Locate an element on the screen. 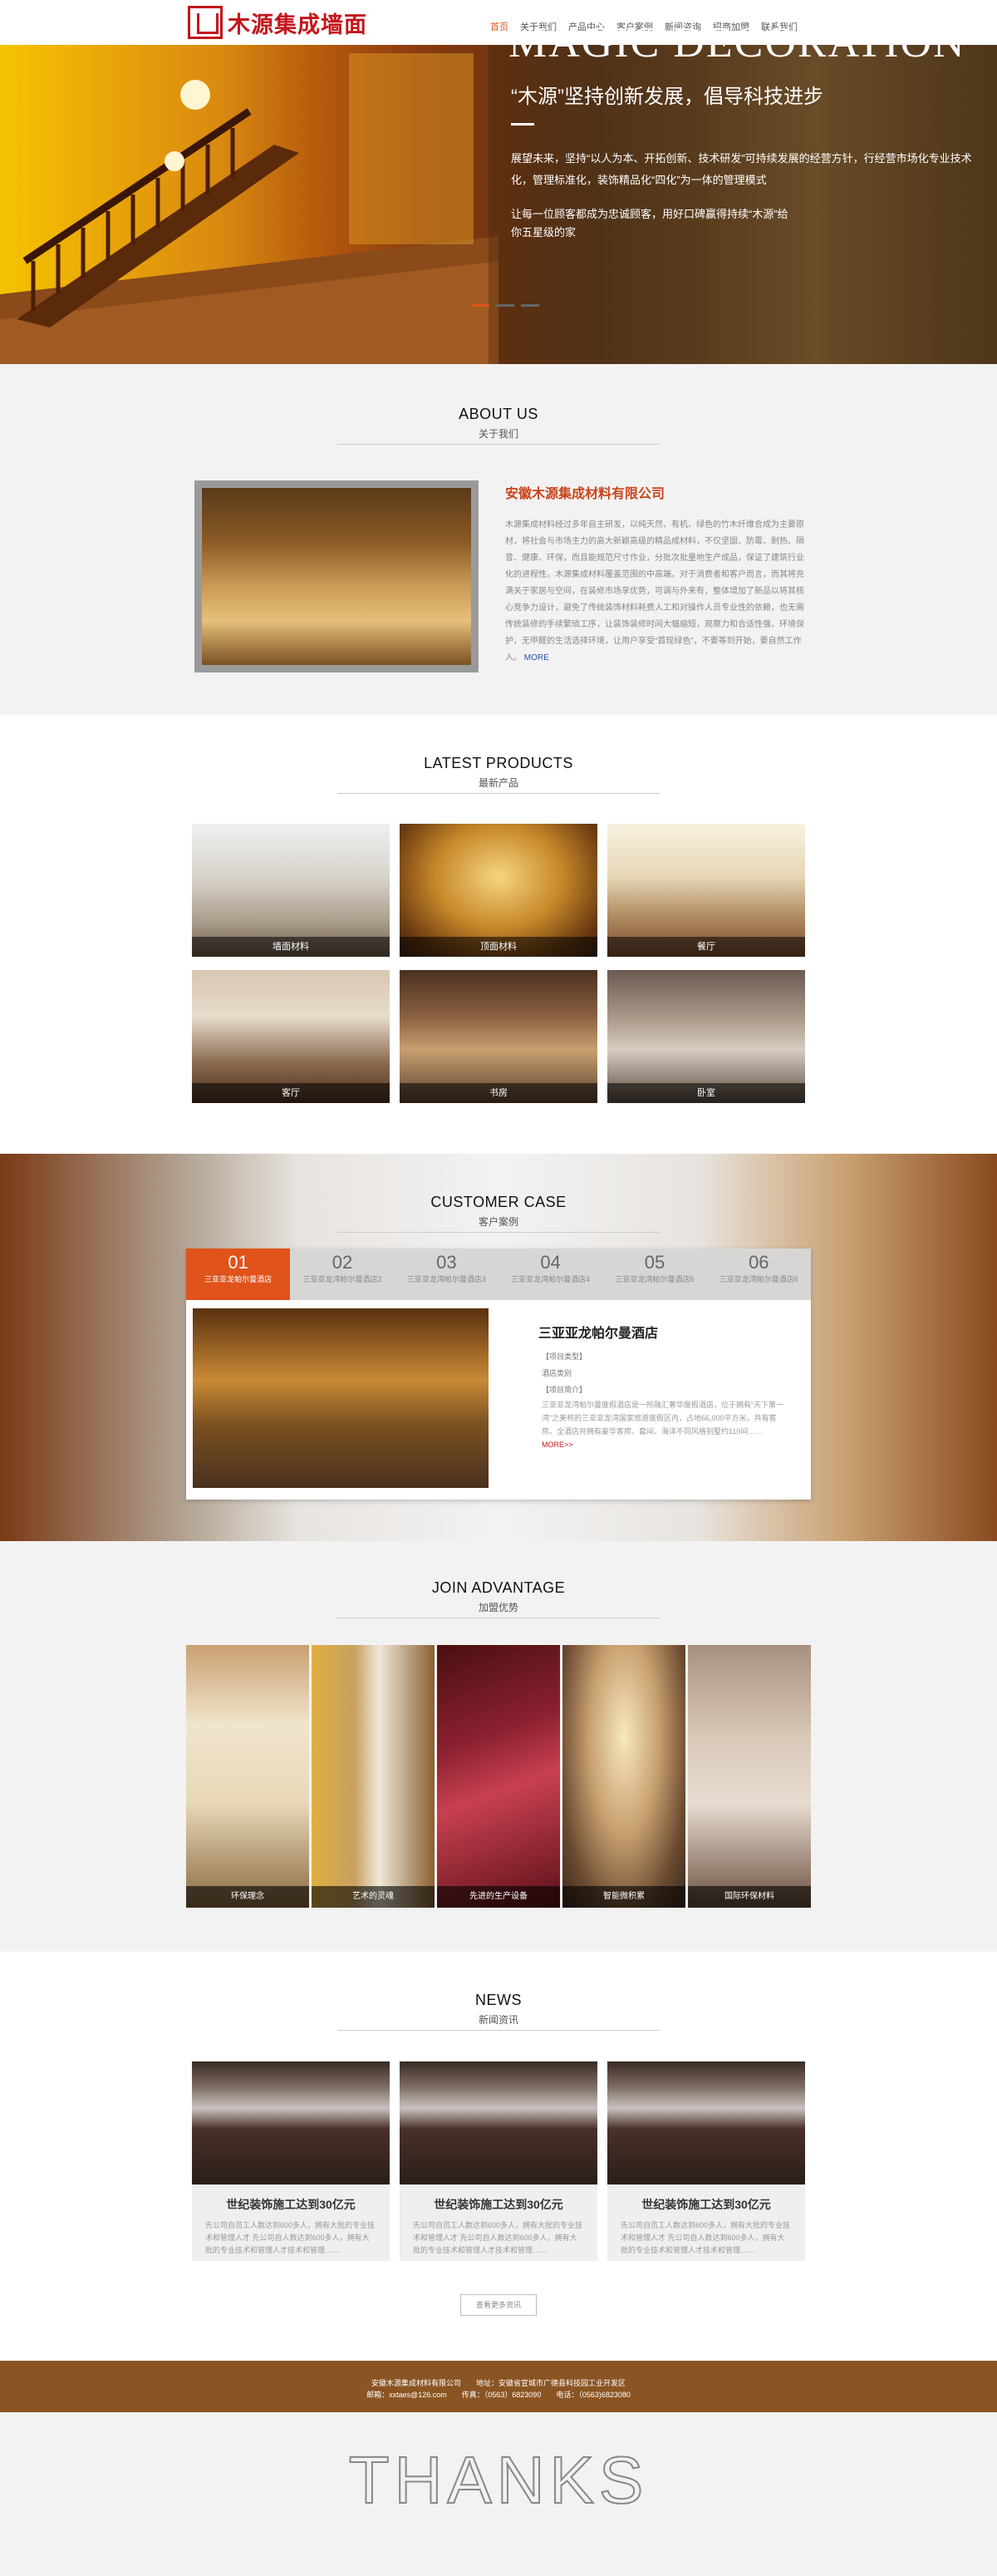 The image size is (997, 2576). case-tab-number: 06 is located at coordinates (759, 1262).